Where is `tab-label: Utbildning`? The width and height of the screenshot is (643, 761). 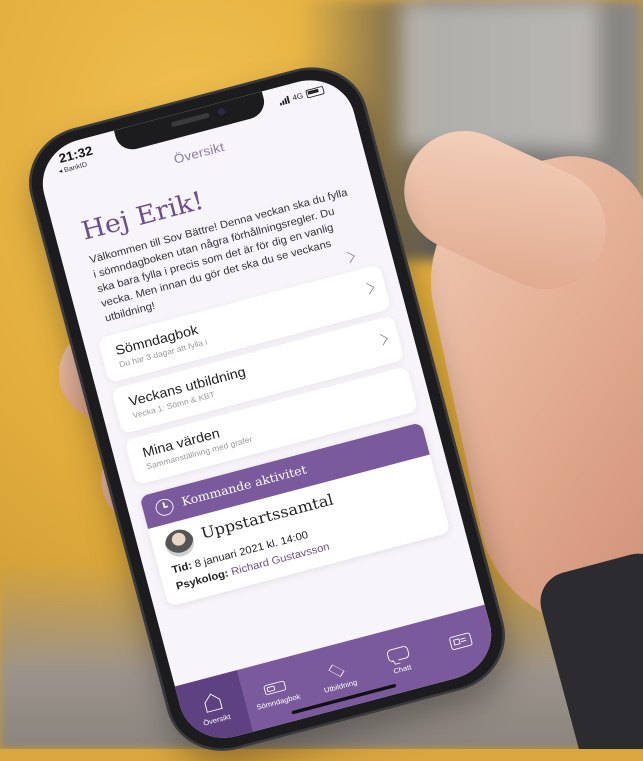 tab-label: Utbildning is located at coordinates (341, 686).